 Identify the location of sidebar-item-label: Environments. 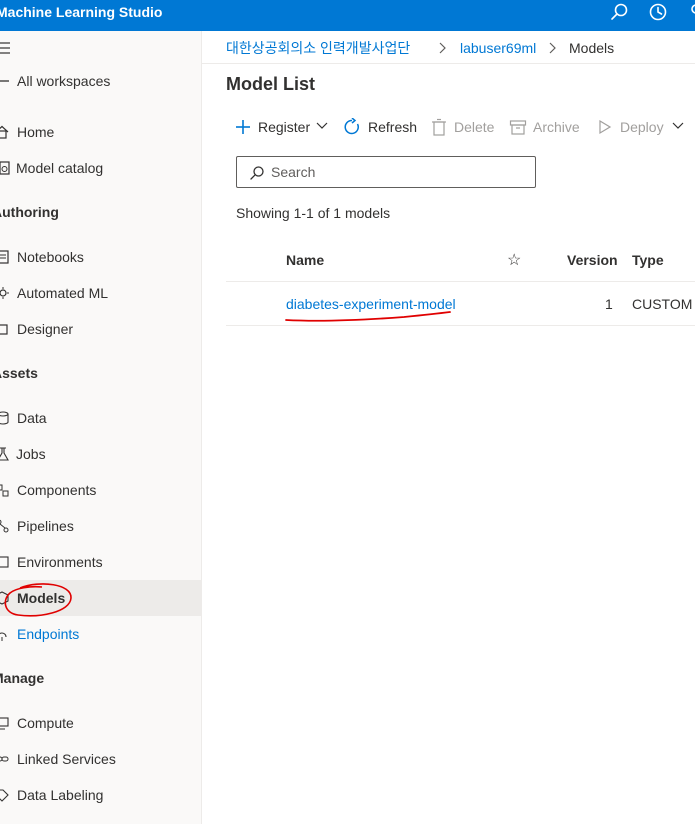
(60, 562).